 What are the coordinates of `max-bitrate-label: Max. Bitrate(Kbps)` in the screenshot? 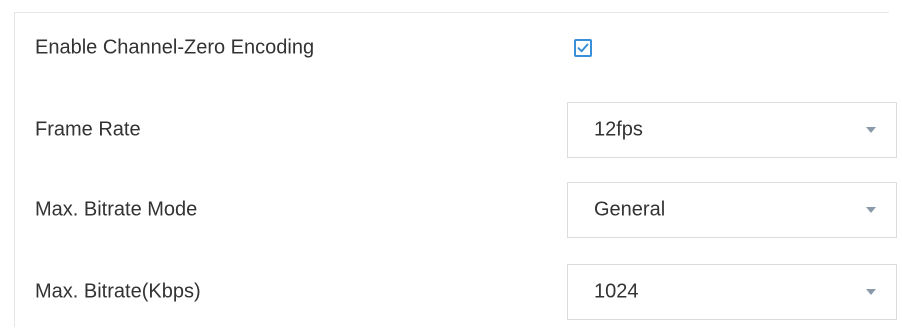 It's located at (118, 291).